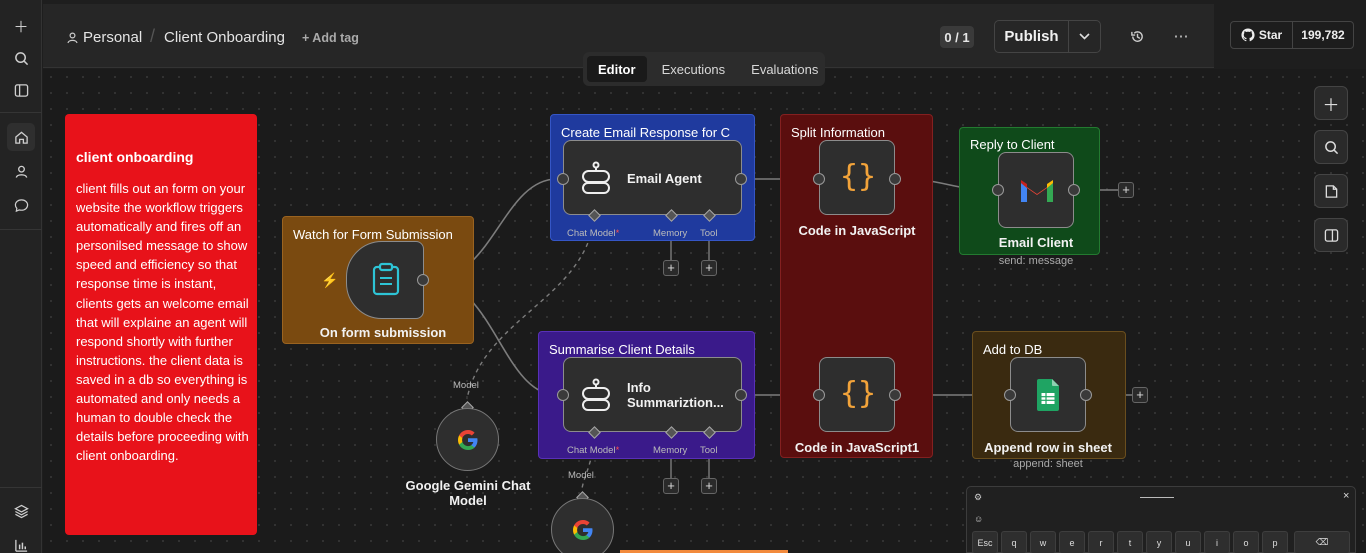 The height and width of the screenshot is (553, 1366). Describe the element at coordinates (383, 332) in the screenshot. I see `node-label: On form submission` at that location.